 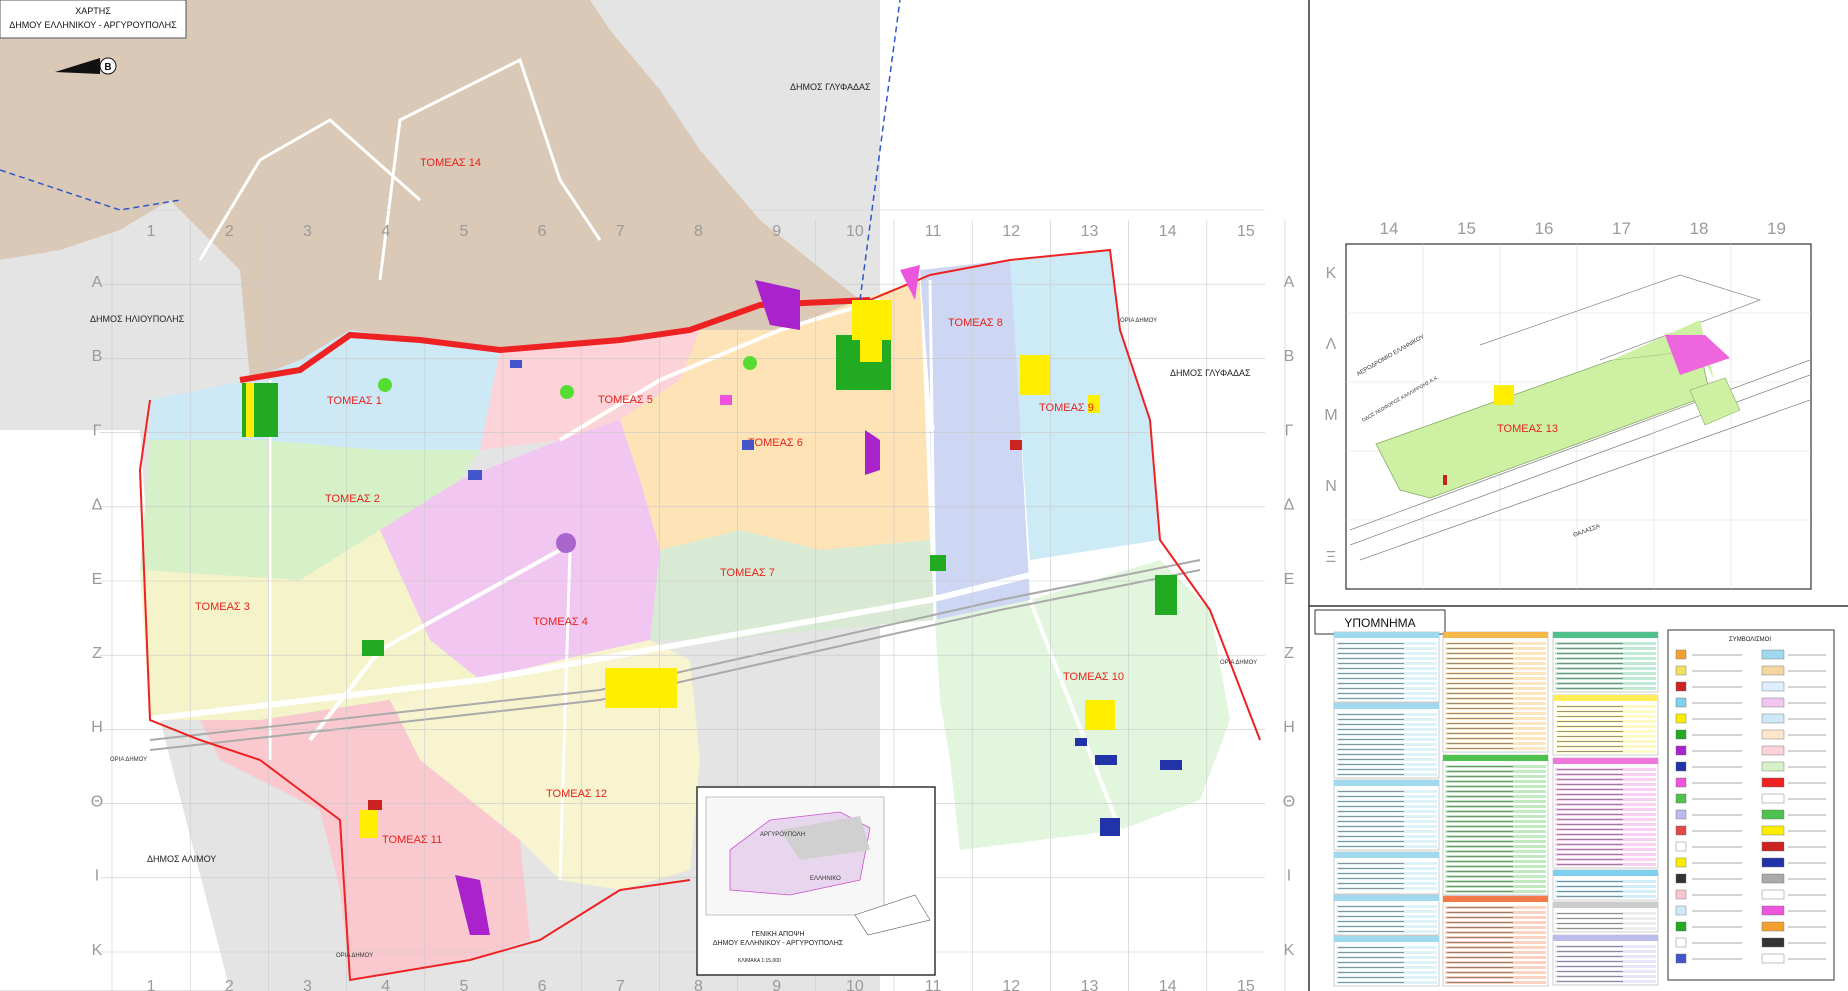 What do you see at coordinates (747, 573) in the screenshot?
I see `sector-7-label: ΤΟΜΕΑΣ 7` at bounding box center [747, 573].